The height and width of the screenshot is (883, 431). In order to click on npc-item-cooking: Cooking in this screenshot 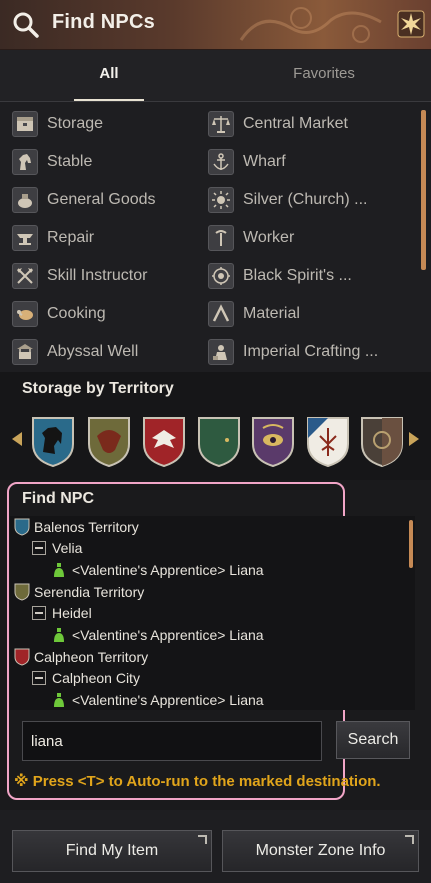, I will do `click(98, 314)`.